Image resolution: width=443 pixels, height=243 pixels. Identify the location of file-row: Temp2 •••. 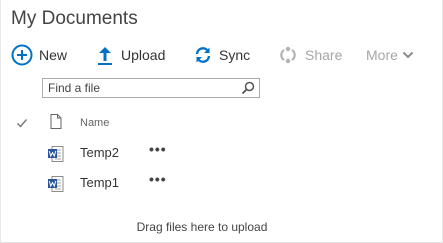
(222, 153).